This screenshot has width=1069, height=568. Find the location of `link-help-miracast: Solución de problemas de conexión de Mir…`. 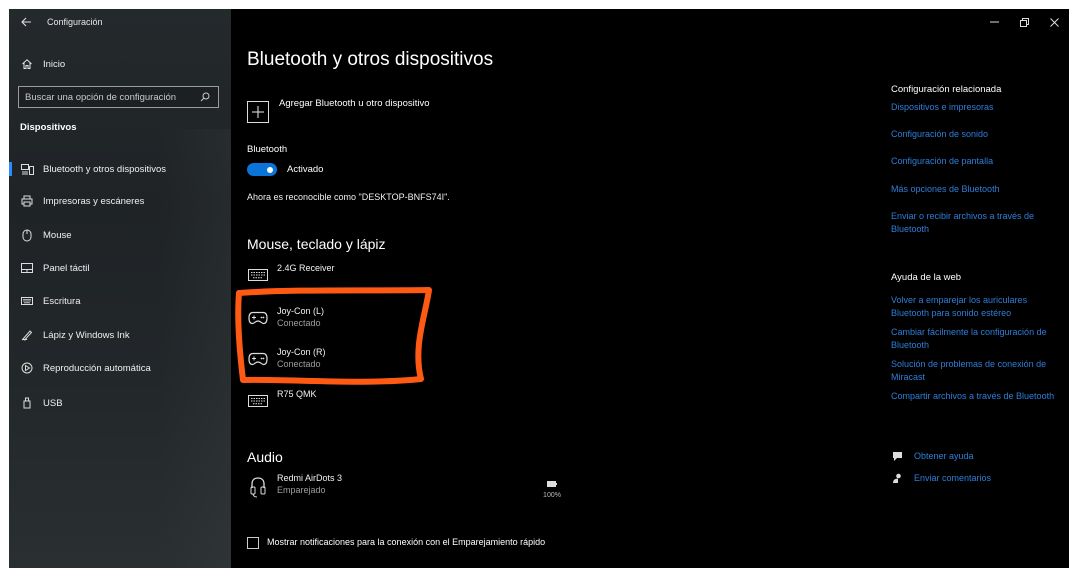

link-help-miracast: Solución de problemas de conexión de Mir… is located at coordinates (976, 371).